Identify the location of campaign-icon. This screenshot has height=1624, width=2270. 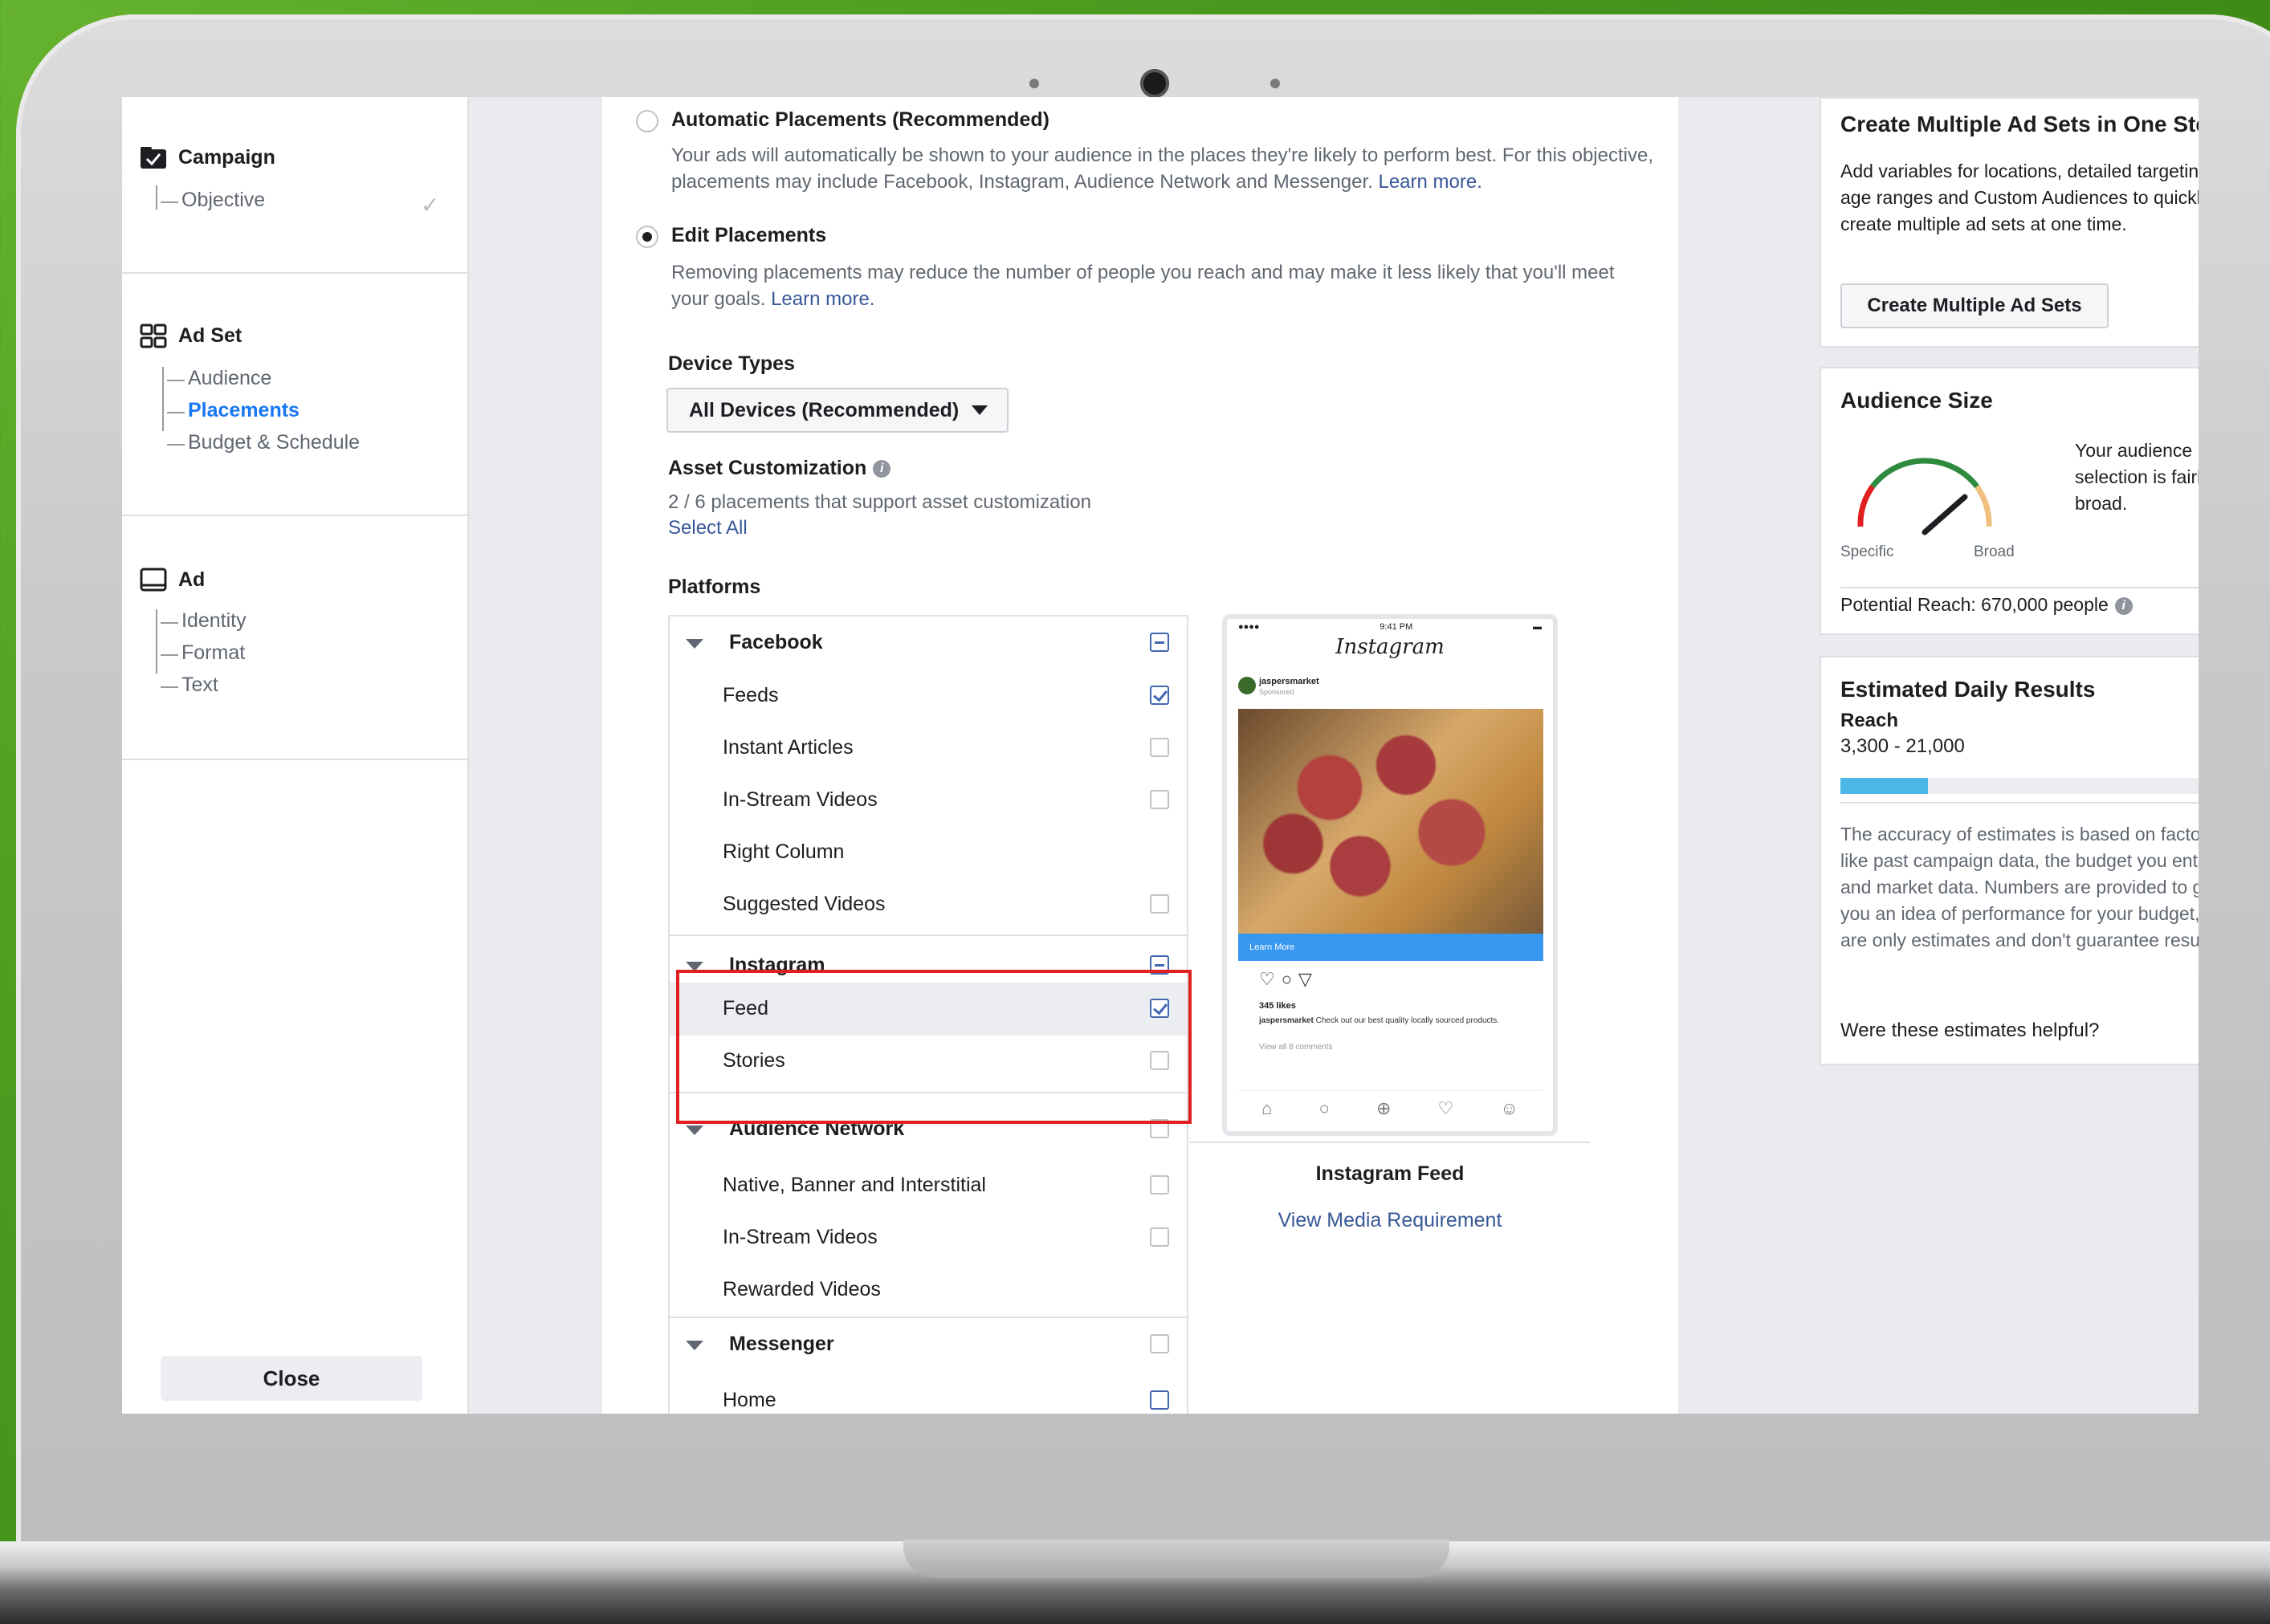
(154, 157).